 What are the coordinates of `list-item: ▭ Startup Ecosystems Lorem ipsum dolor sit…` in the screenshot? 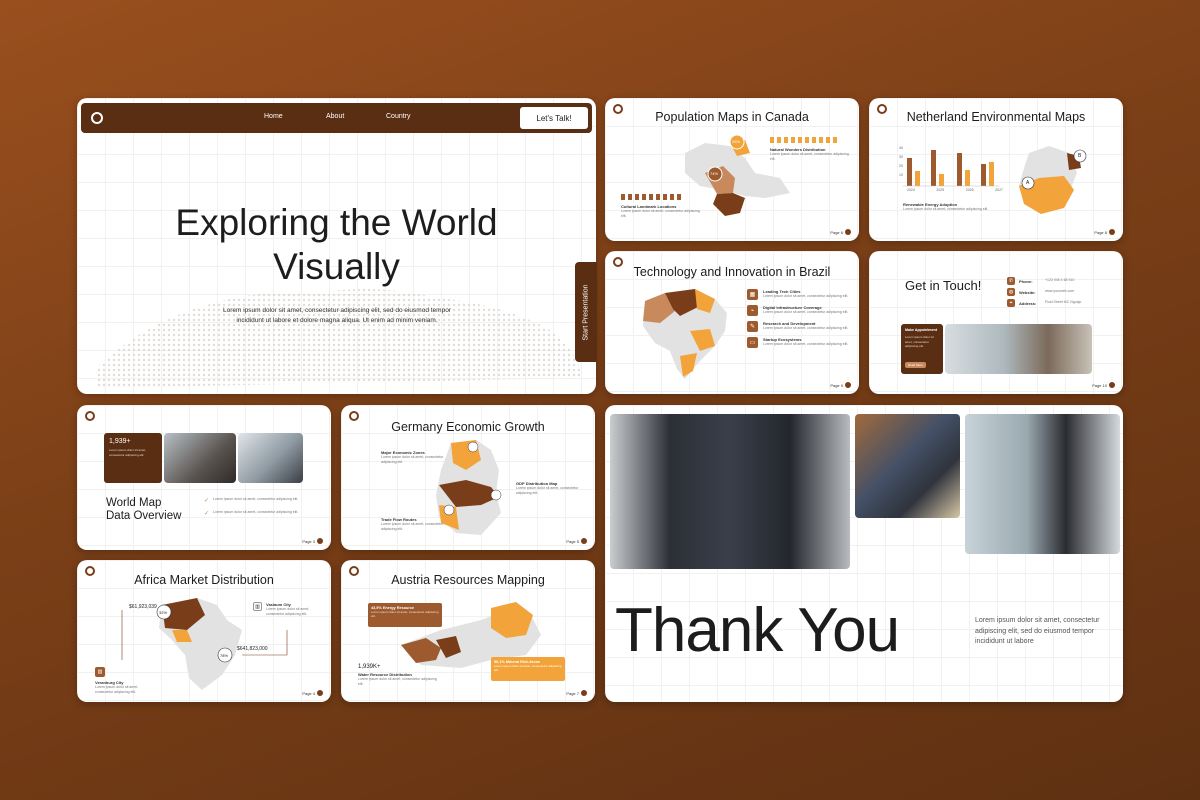 It's located at (799, 342).